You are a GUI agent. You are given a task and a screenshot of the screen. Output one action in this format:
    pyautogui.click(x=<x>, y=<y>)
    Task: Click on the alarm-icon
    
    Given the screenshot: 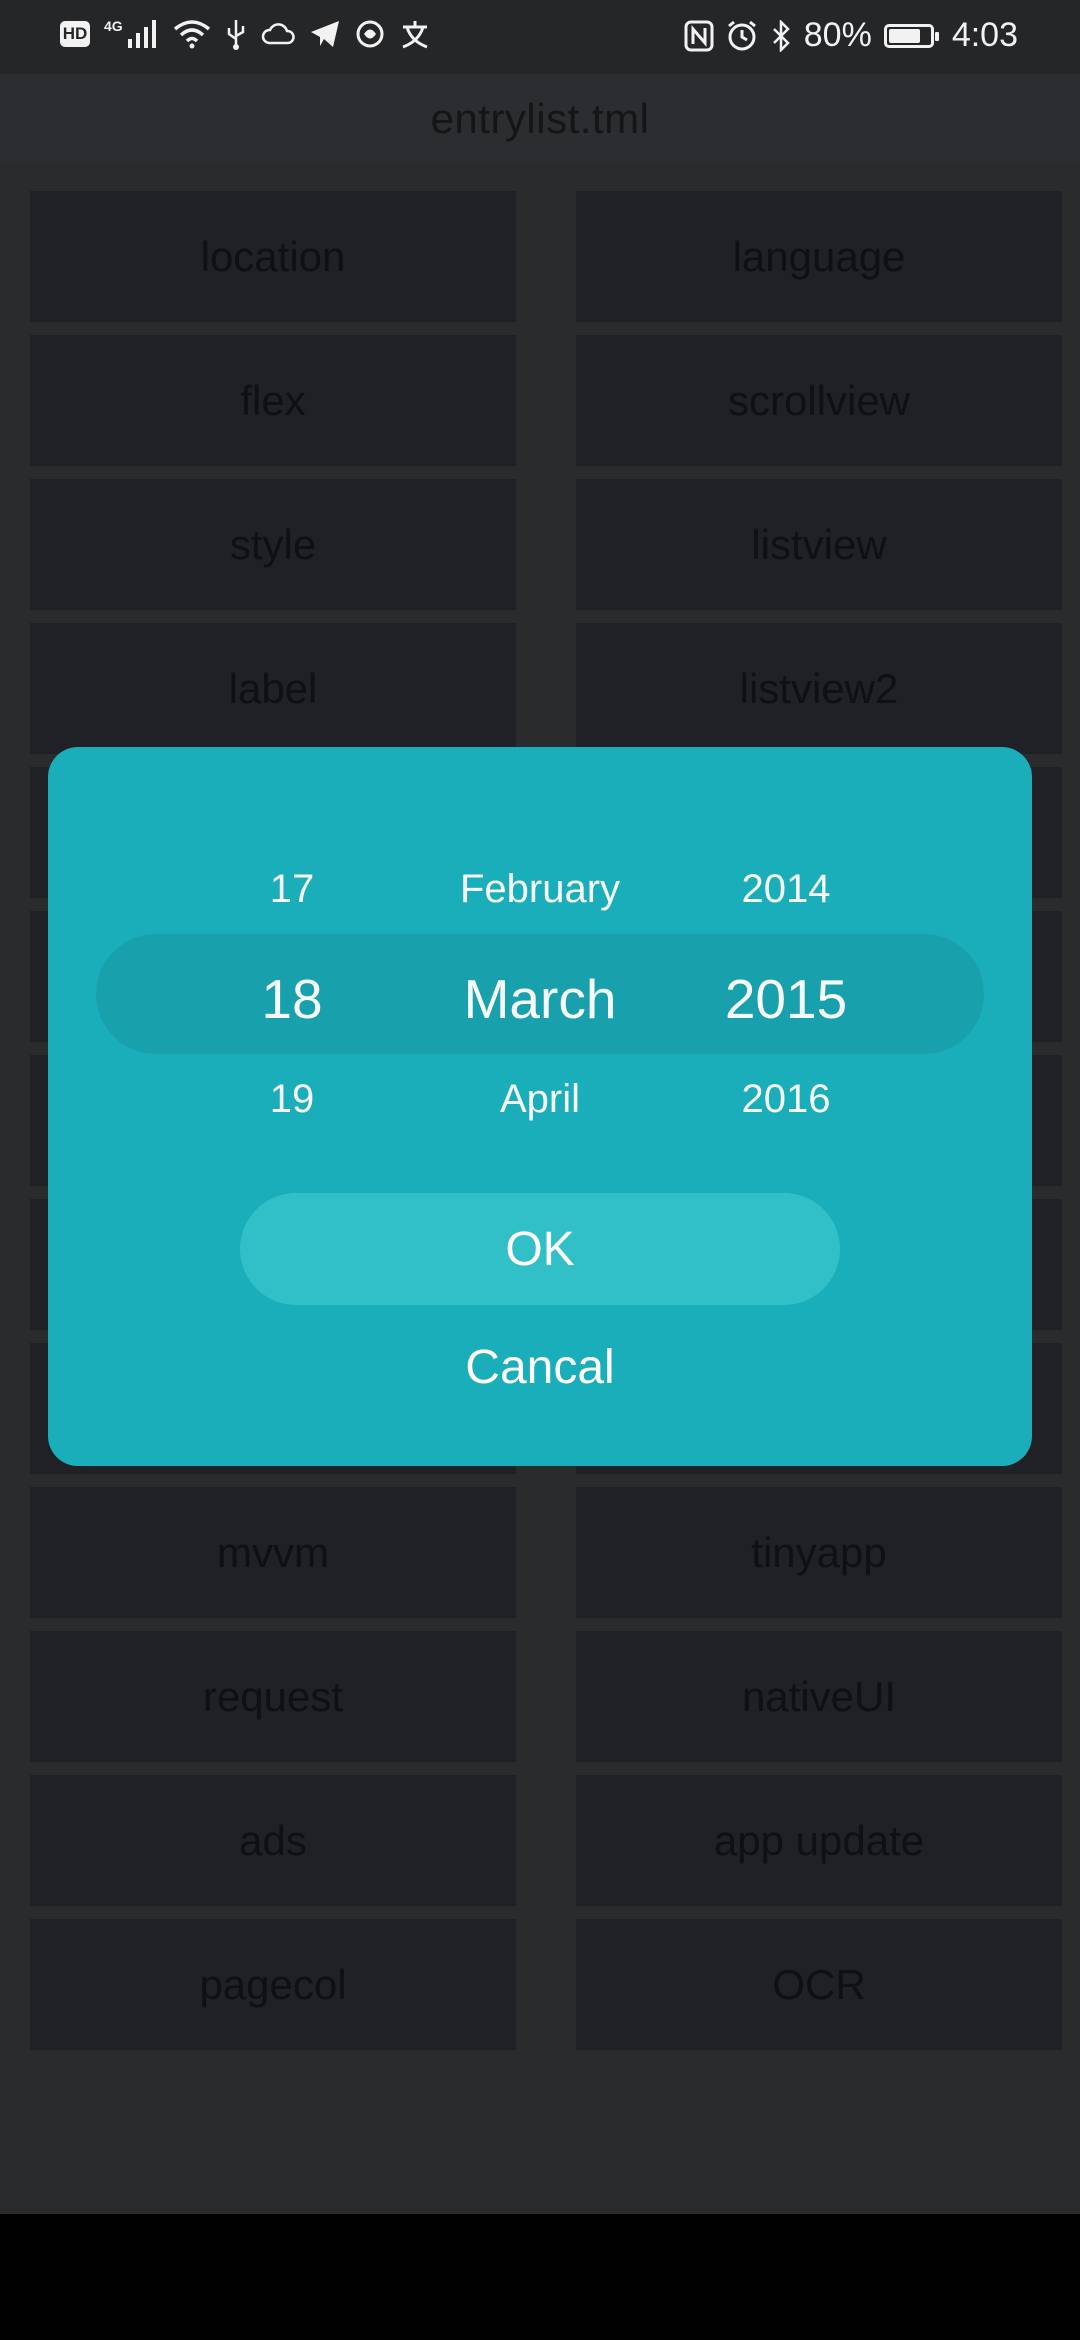 What is the action you would take?
    pyautogui.click(x=741, y=35)
    